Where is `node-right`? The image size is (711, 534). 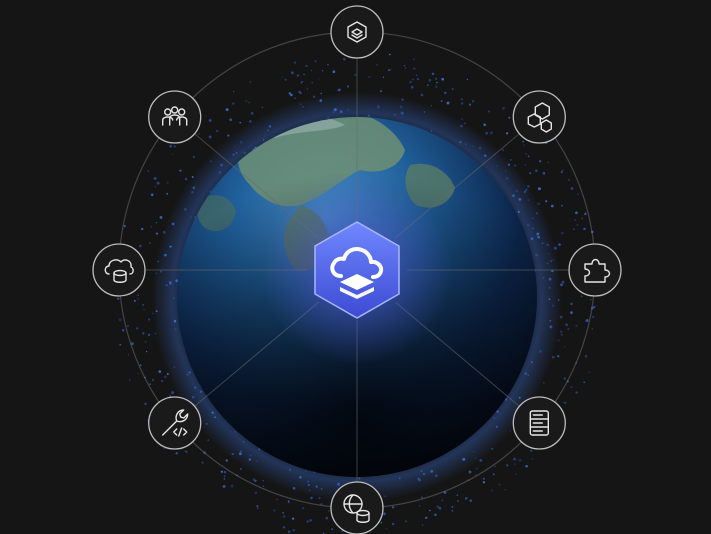
node-right is located at coordinates (595, 270).